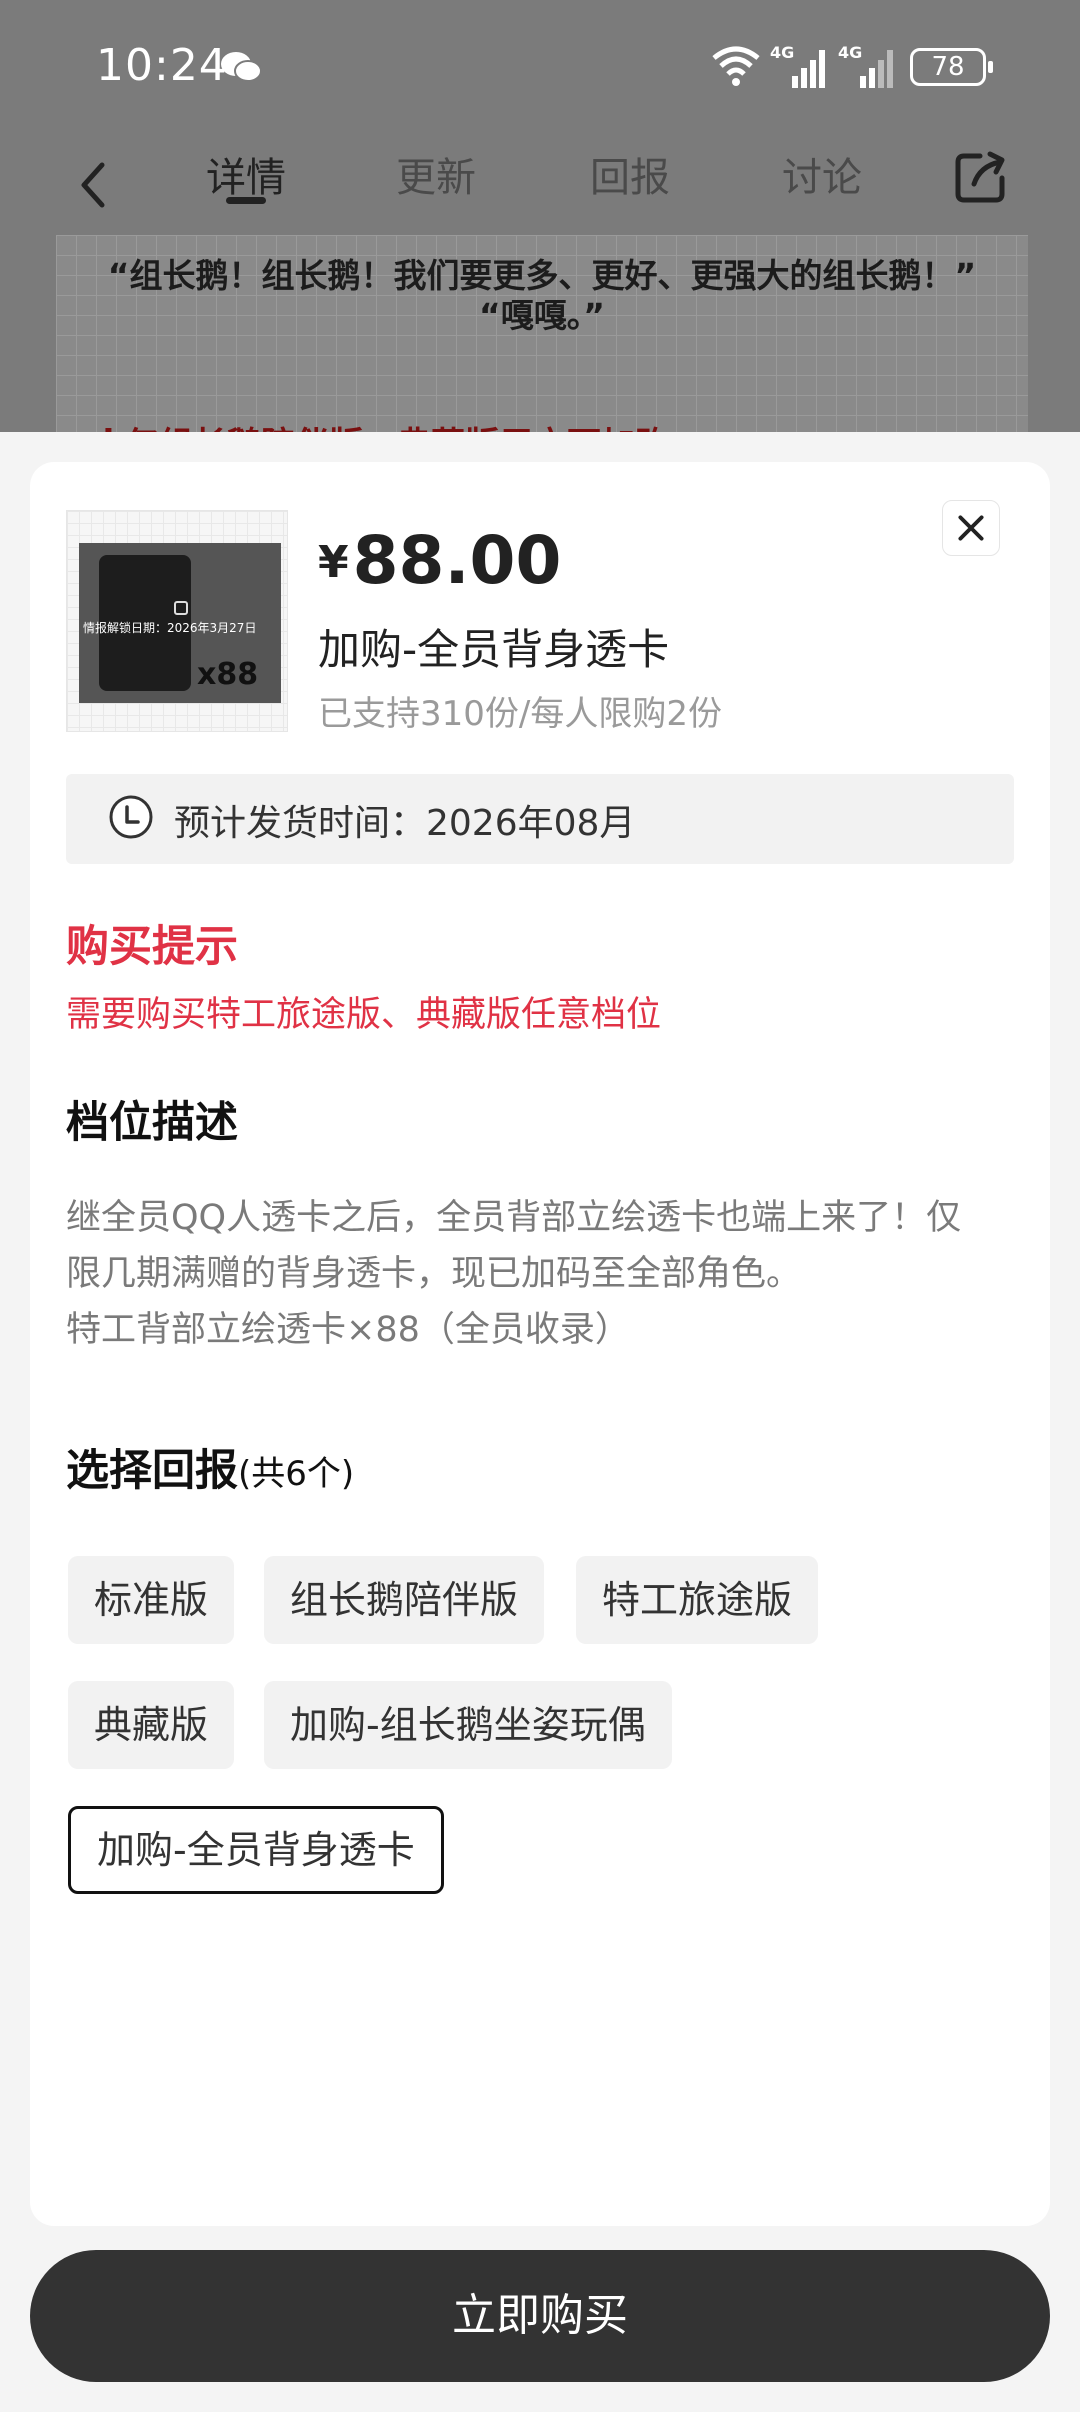 This screenshot has height=2412, width=1080. What do you see at coordinates (181, 608) in the screenshot?
I see `lock-icon` at bounding box center [181, 608].